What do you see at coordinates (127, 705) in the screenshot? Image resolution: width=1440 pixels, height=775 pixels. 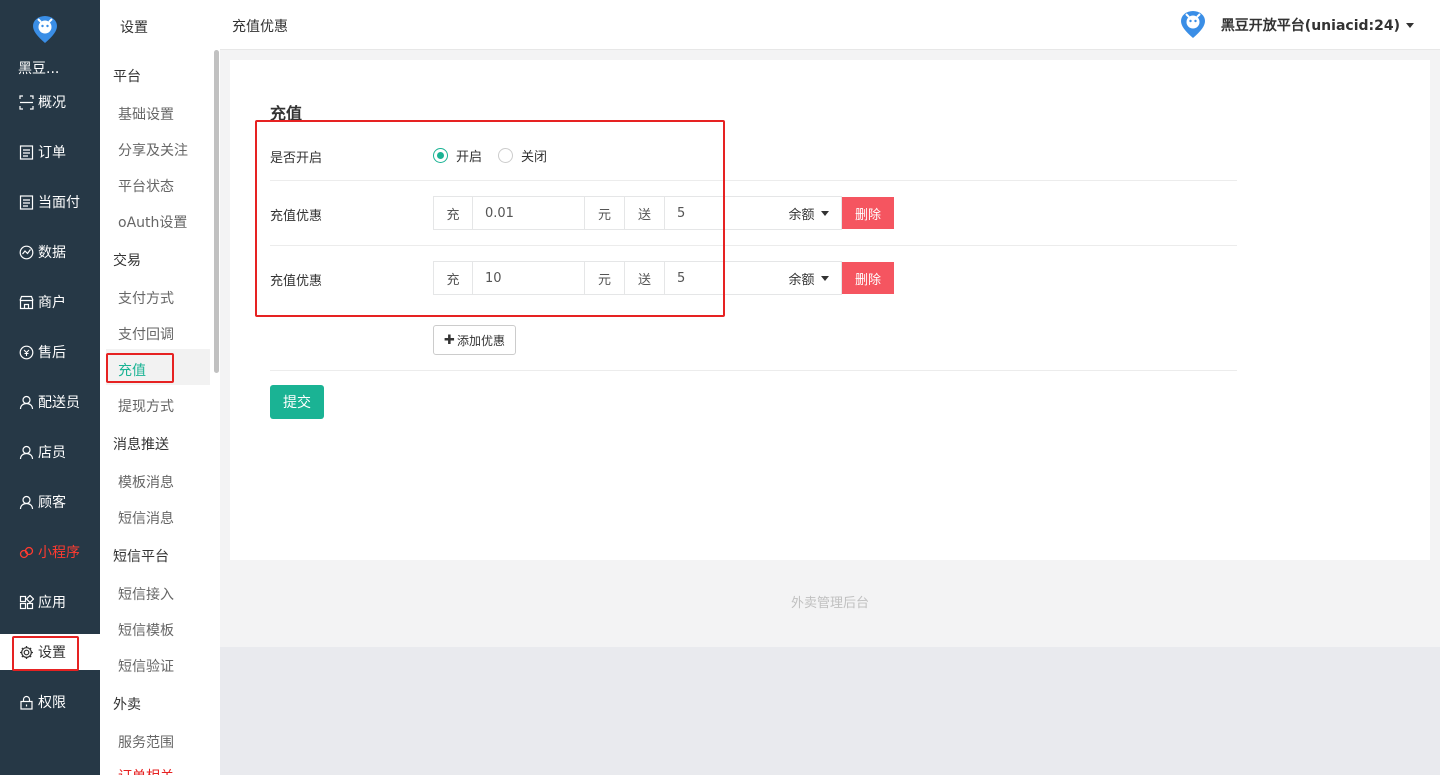 I see `submenu-group-takeout: 外卖` at bounding box center [127, 705].